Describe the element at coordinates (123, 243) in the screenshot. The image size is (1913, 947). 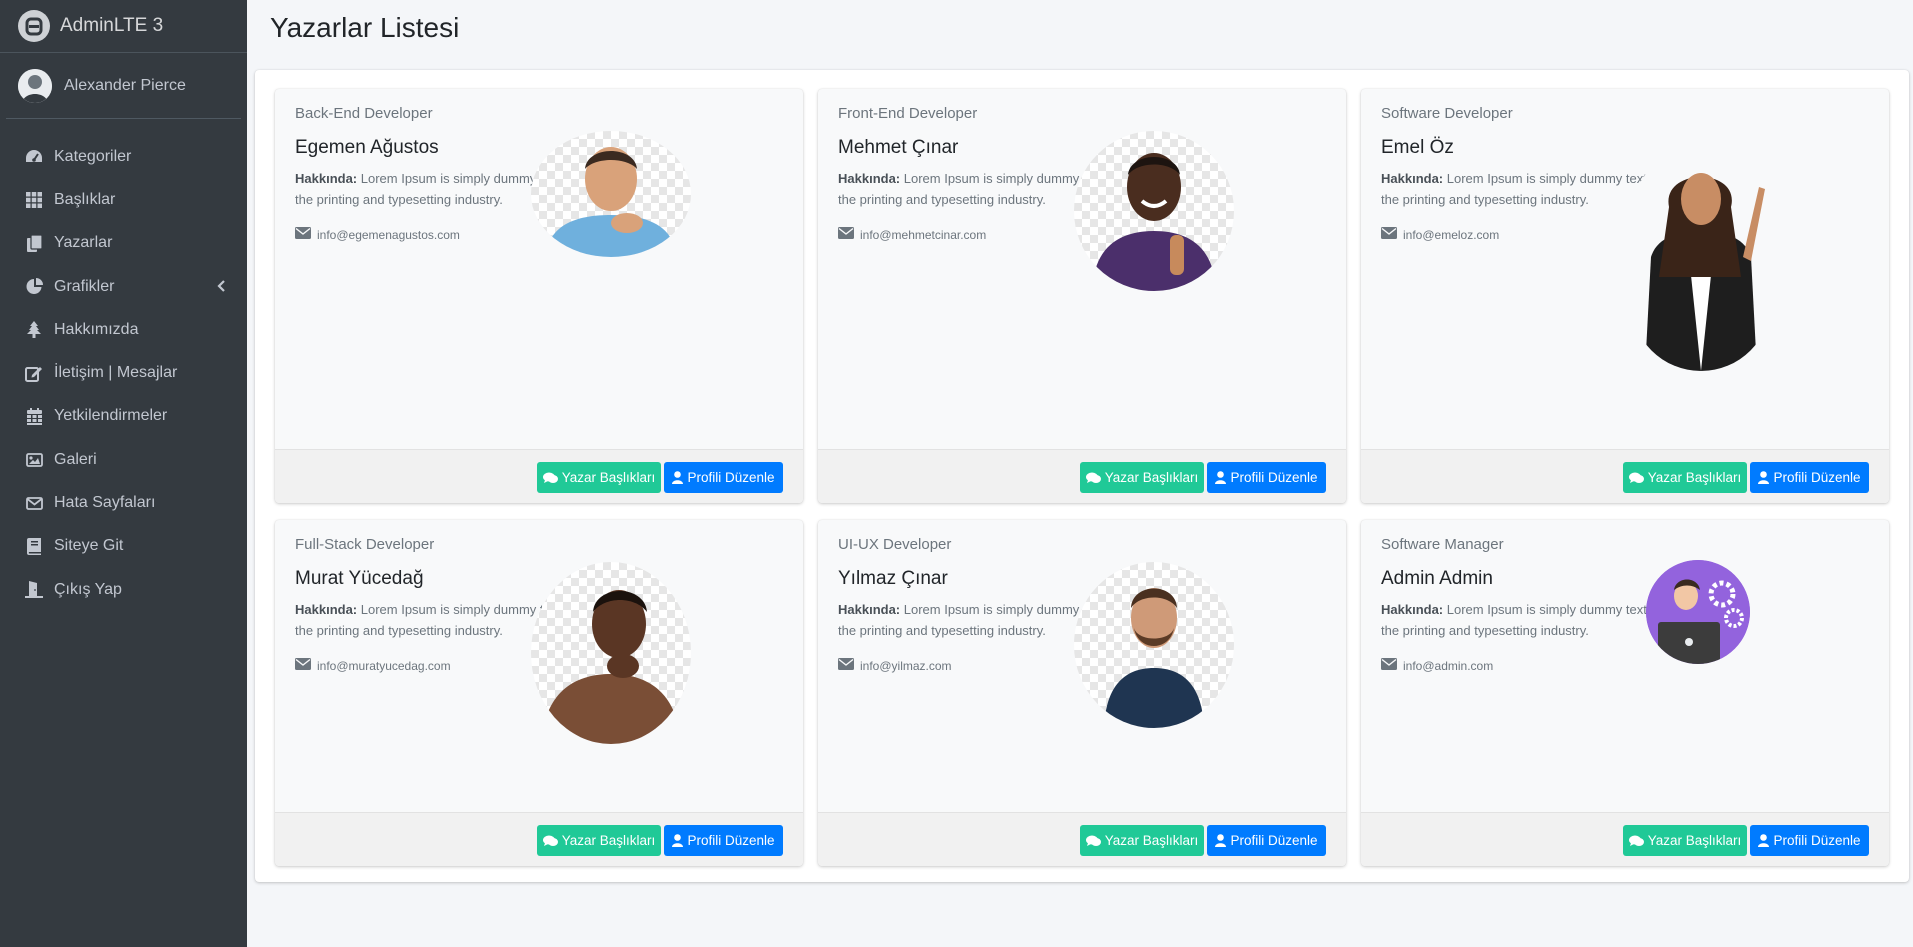
I see `sidebar-item-yazarlar: Yazarlar` at that location.